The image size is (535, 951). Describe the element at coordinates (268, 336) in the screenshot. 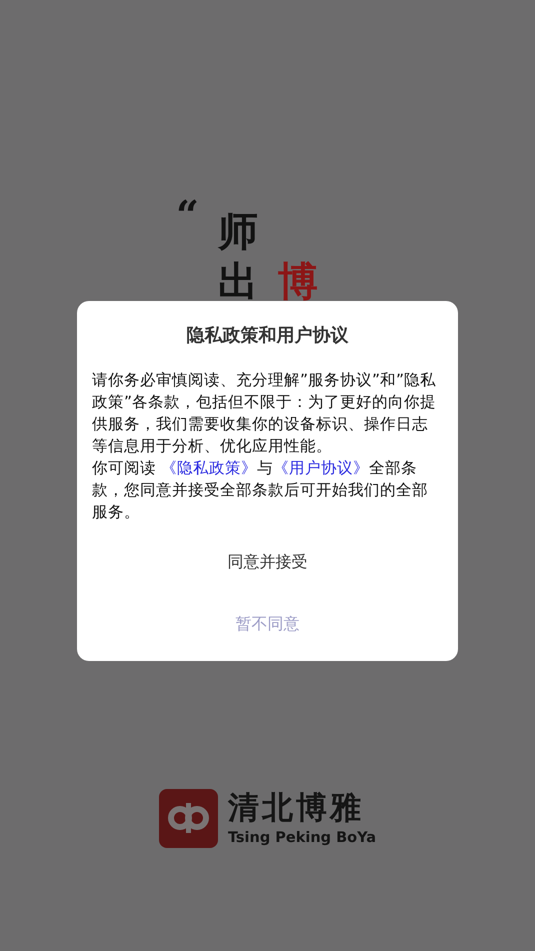

I see `dialog-title: 隐私政策和用户协议` at that location.